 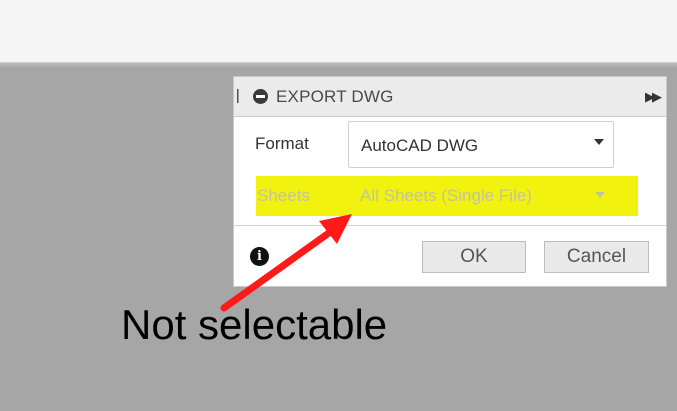 What do you see at coordinates (254, 324) in the screenshot?
I see `annotation-label: Not selectable` at bounding box center [254, 324].